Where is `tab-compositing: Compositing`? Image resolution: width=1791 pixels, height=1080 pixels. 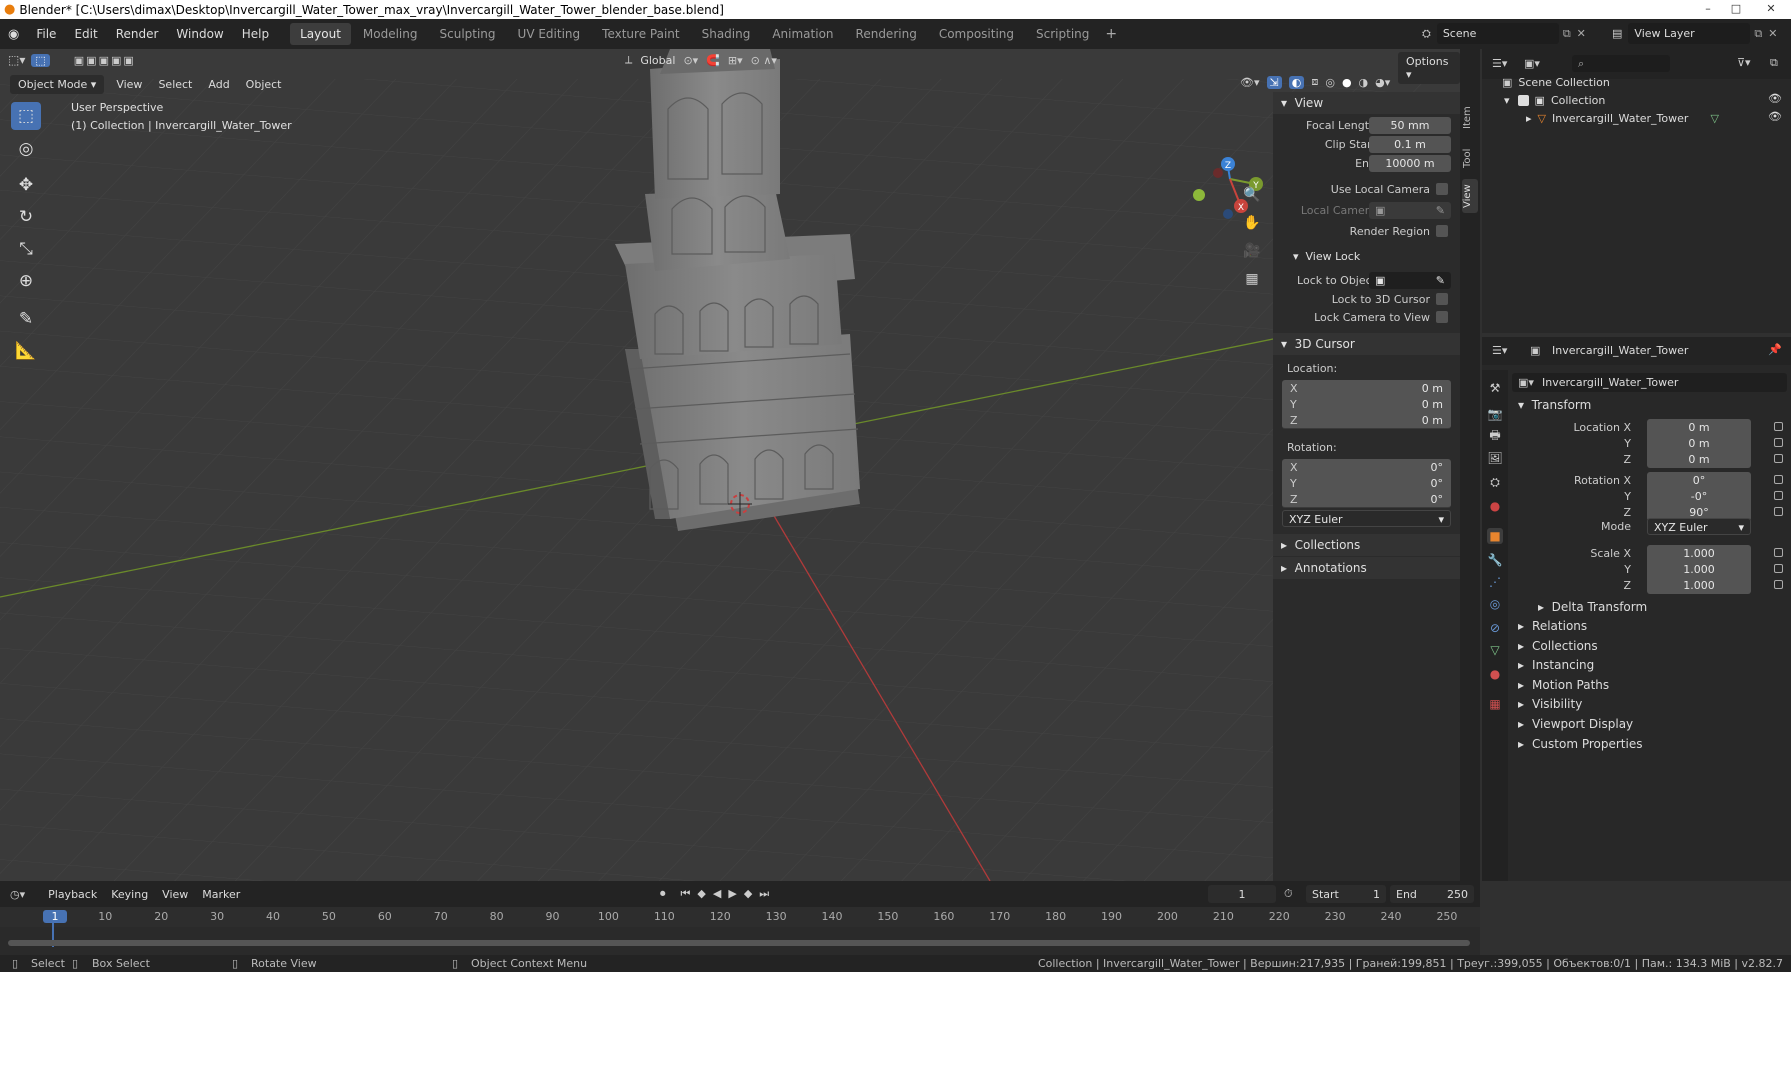 tab-compositing: Compositing is located at coordinates (976, 34).